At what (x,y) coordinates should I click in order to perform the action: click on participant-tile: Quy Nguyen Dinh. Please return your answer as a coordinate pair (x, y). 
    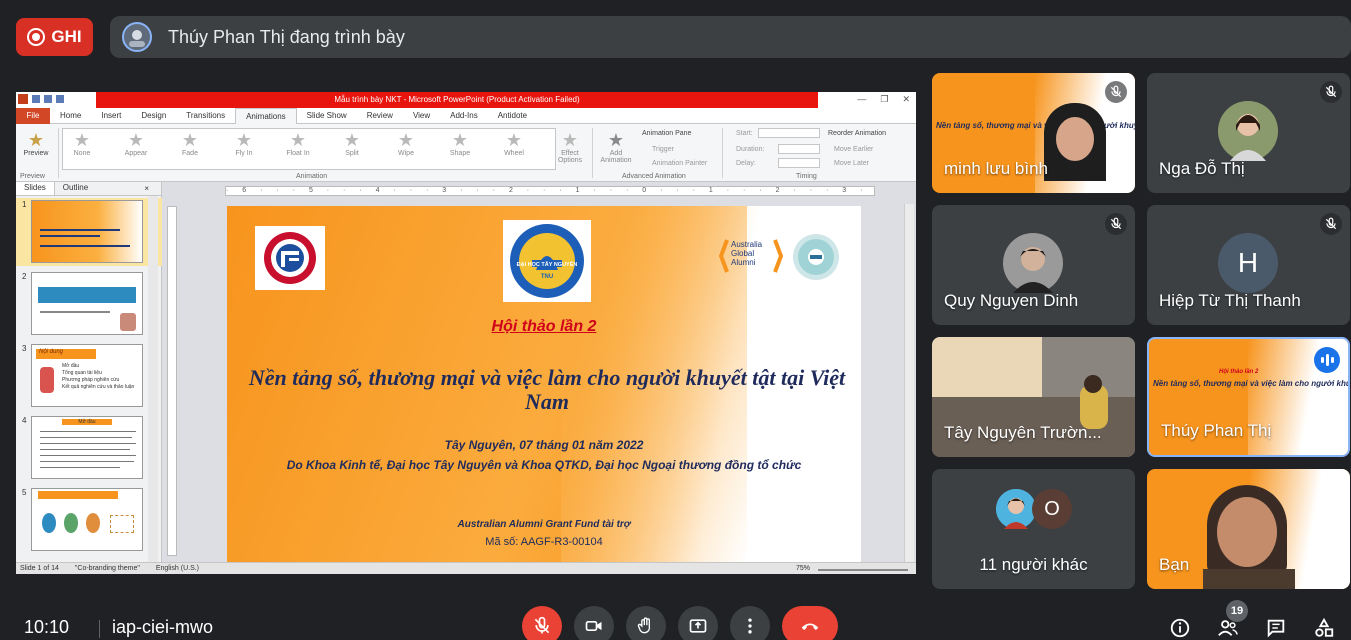
    Looking at the image, I should click on (1033, 265).